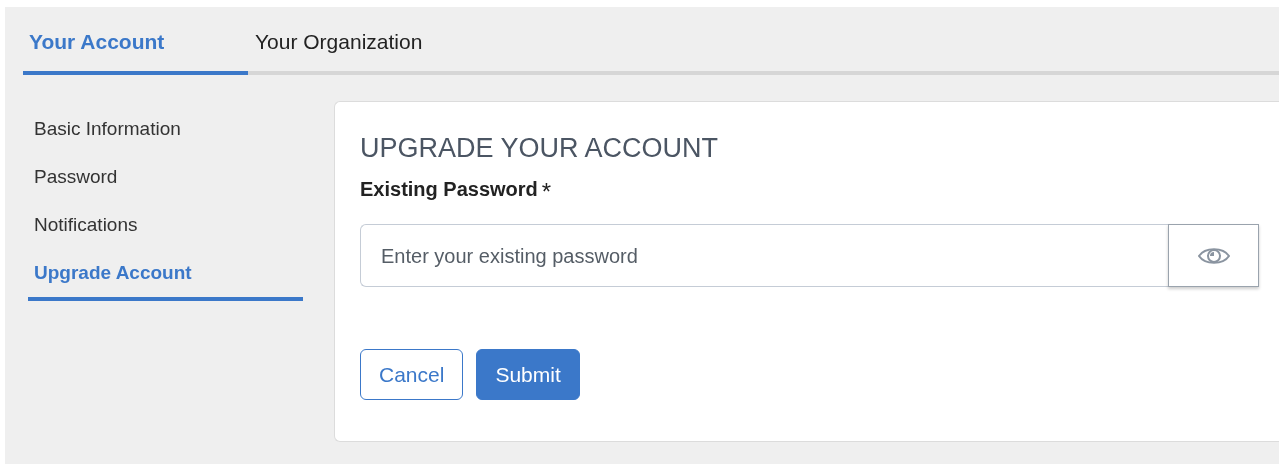 The height and width of the screenshot is (464, 1279). What do you see at coordinates (540, 148) in the screenshot?
I see `form-title: UPGRADE YOUR ACCOUNT` at bounding box center [540, 148].